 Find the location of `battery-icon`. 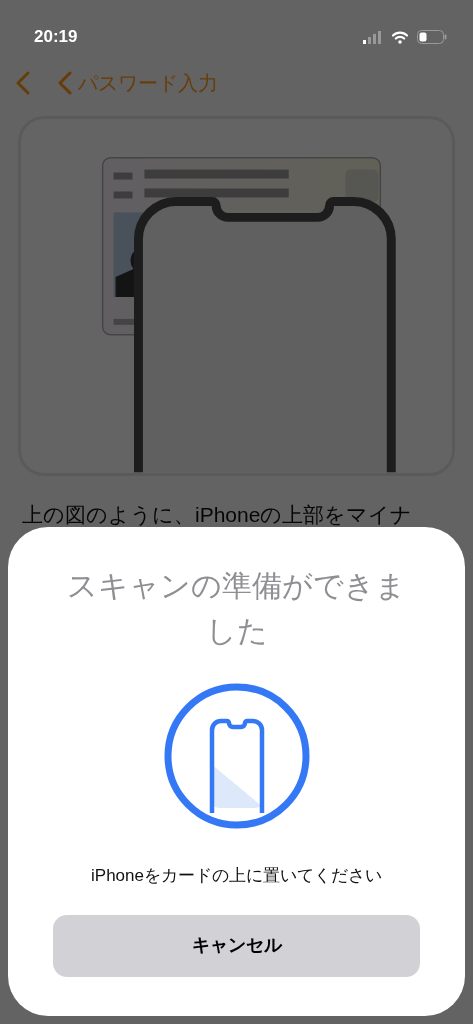

battery-icon is located at coordinates (432, 37).